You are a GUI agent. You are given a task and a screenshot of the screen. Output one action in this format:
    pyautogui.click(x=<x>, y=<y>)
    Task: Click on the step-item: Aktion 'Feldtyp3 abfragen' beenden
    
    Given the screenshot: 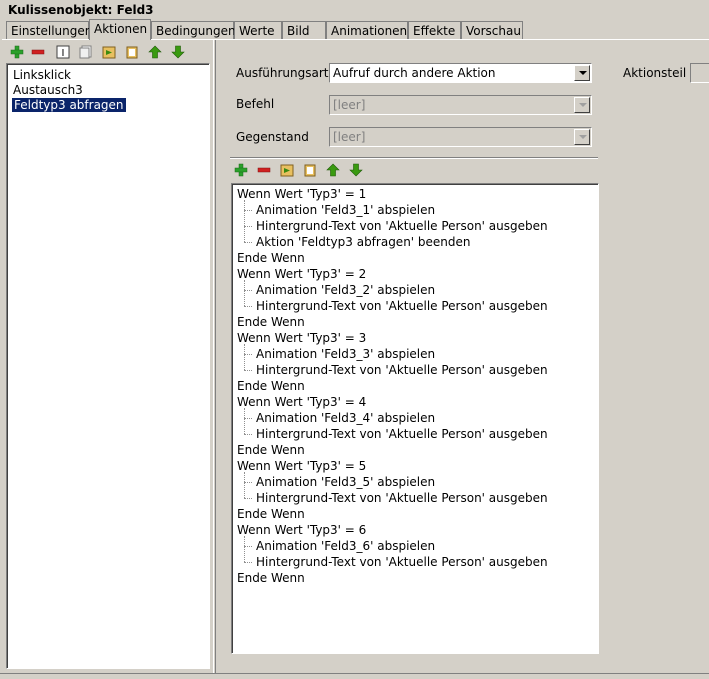 What is the action you would take?
    pyautogui.click(x=363, y=242)
    